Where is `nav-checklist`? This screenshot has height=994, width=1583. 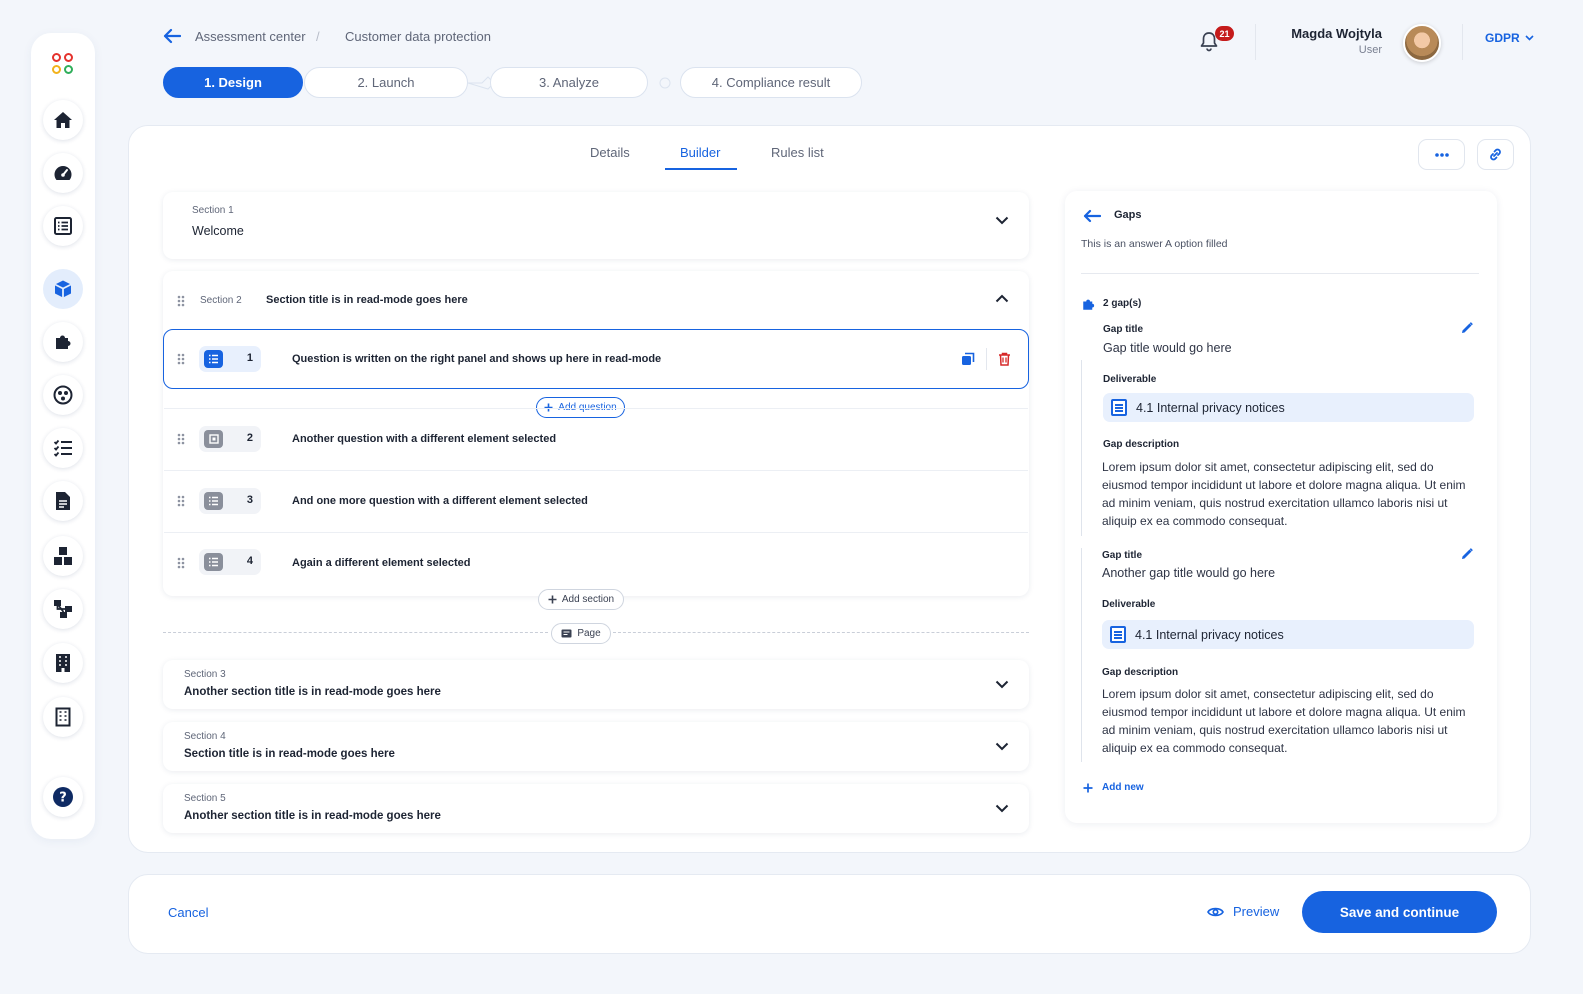 nav-checklist is located at coordinates (63, 448).